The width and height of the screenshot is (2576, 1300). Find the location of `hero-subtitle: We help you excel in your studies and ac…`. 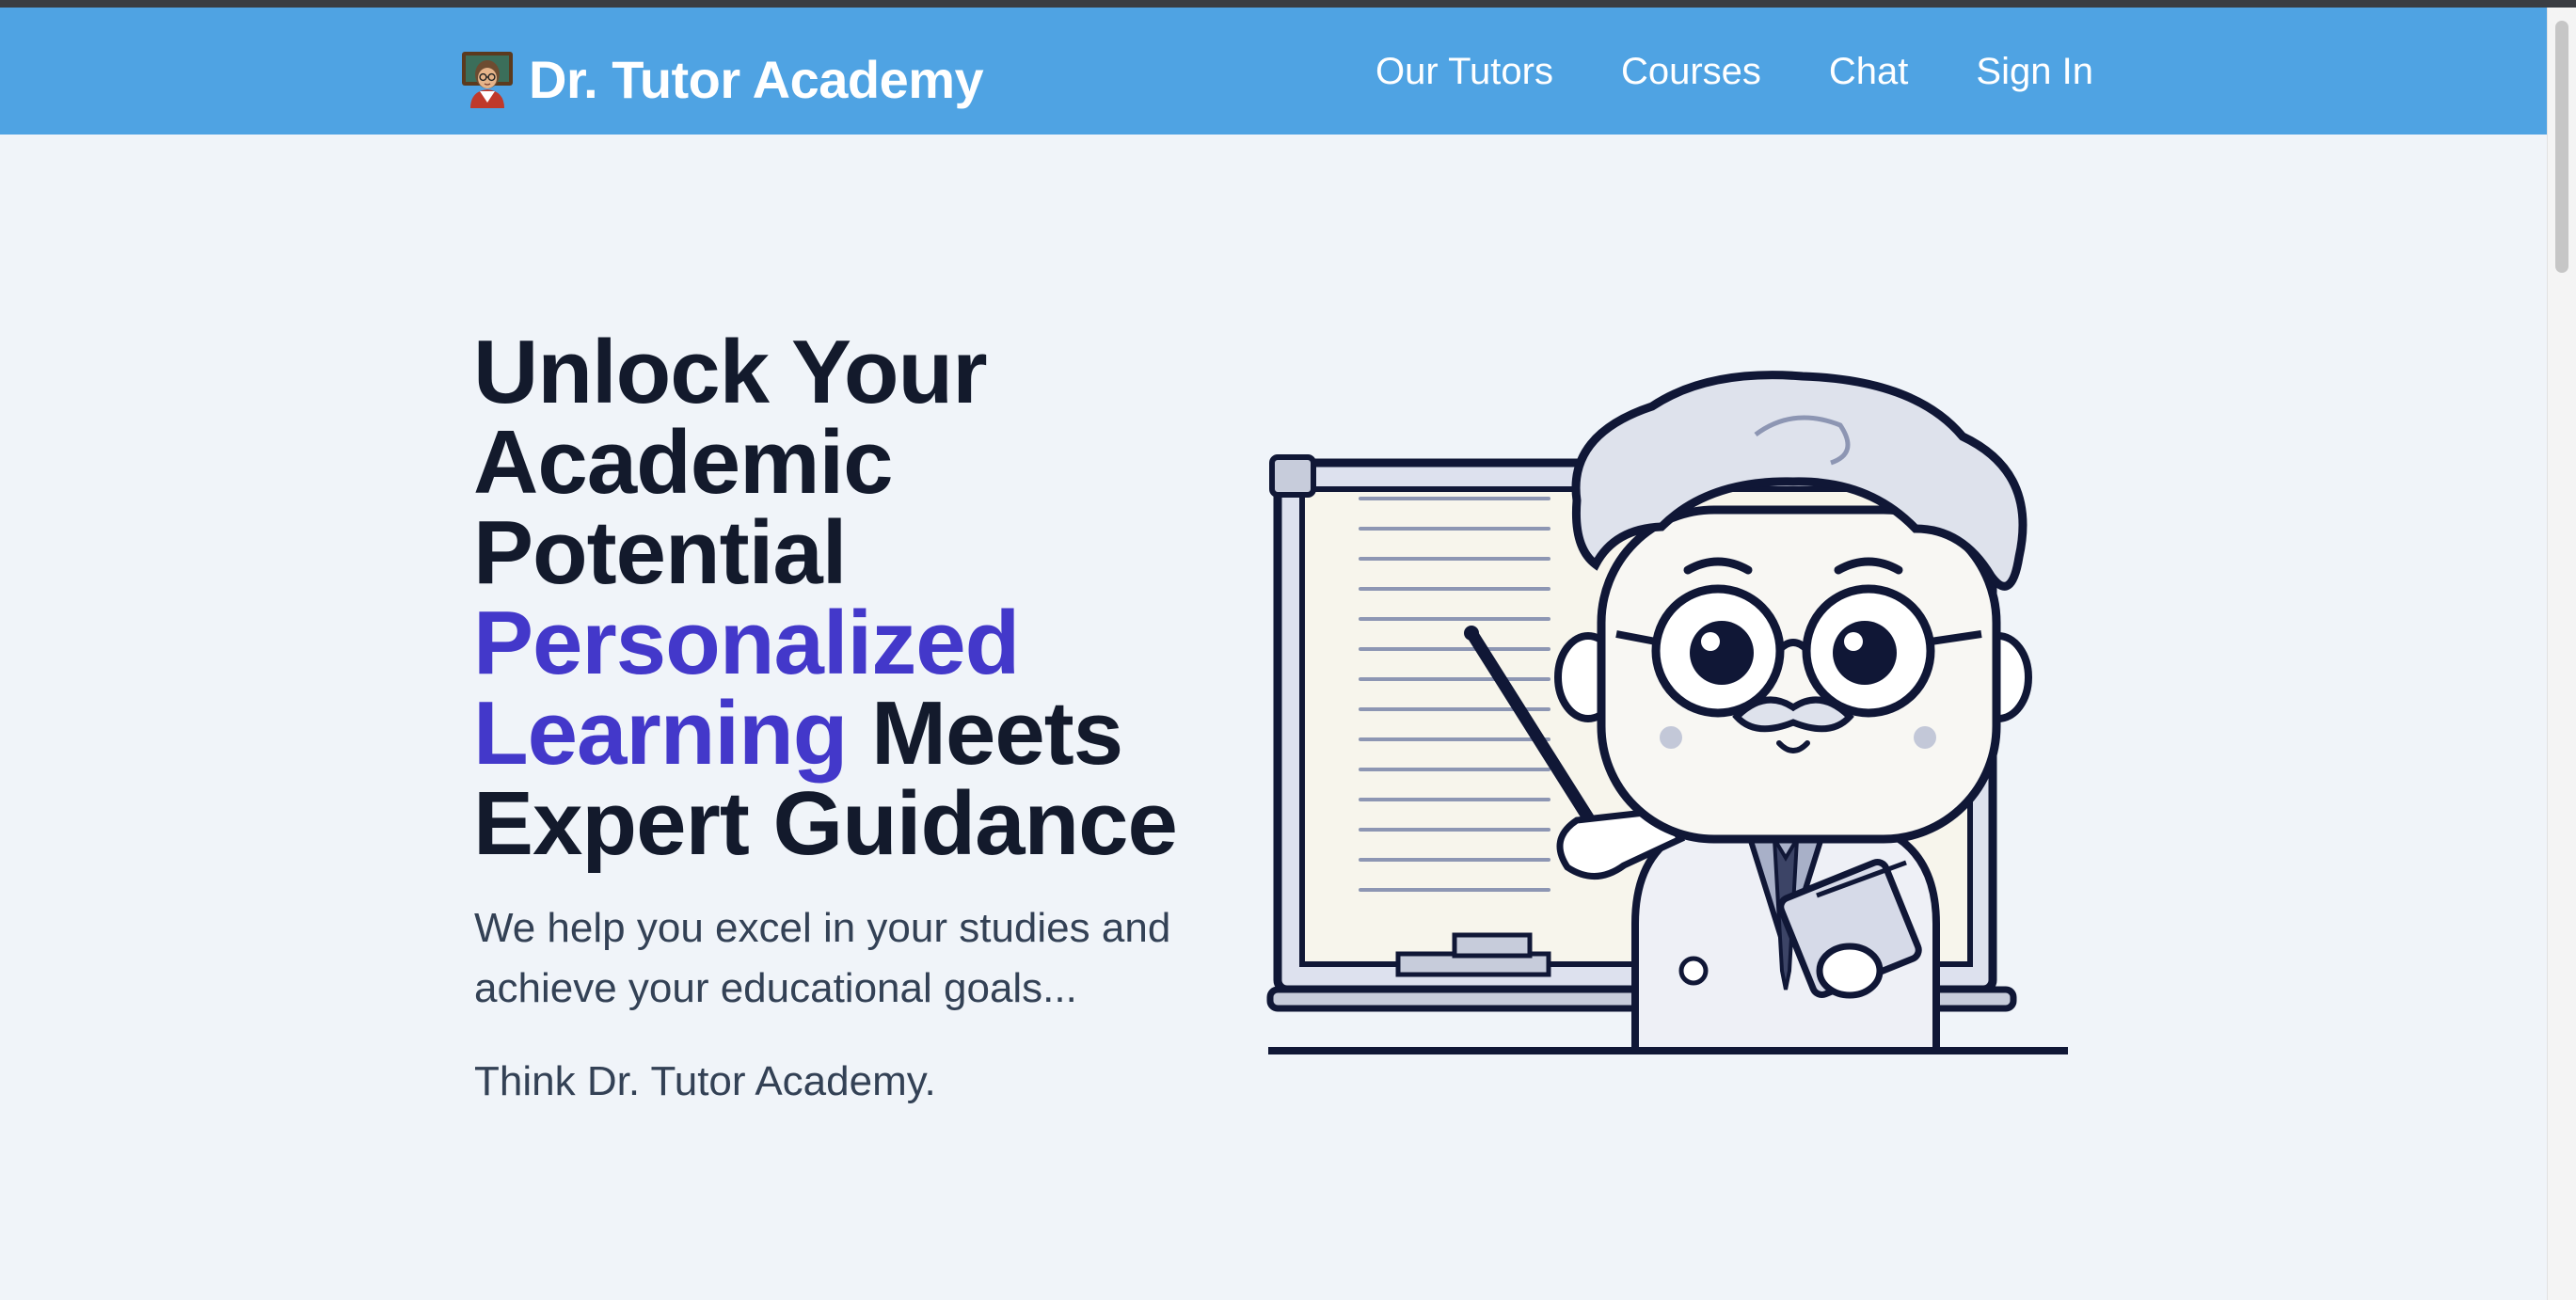

hero-subtitle: We help you excel in your studies and ac… is located at coordinates (823, 958).